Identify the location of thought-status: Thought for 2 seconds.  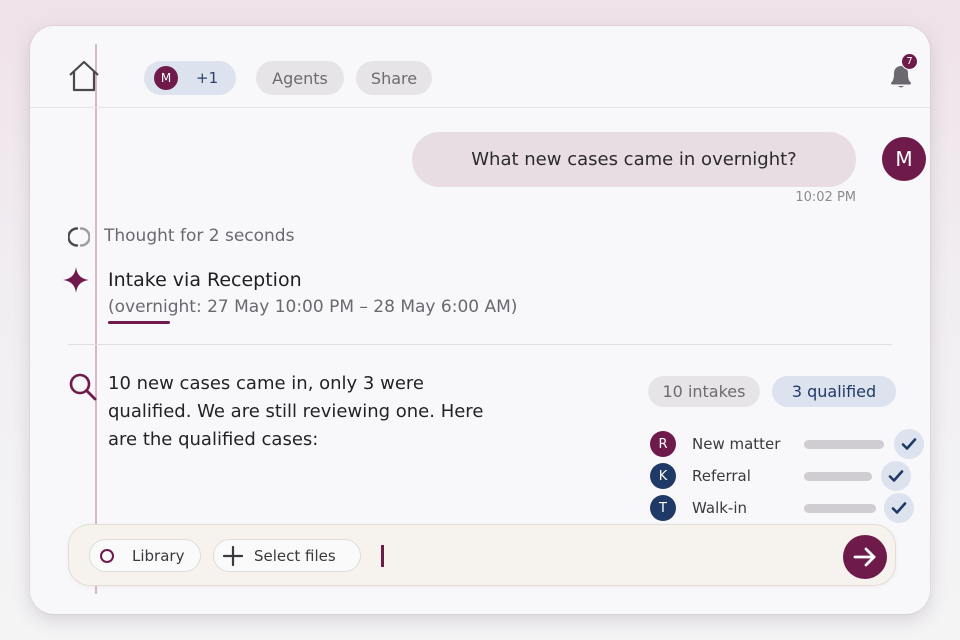
(199, 236).